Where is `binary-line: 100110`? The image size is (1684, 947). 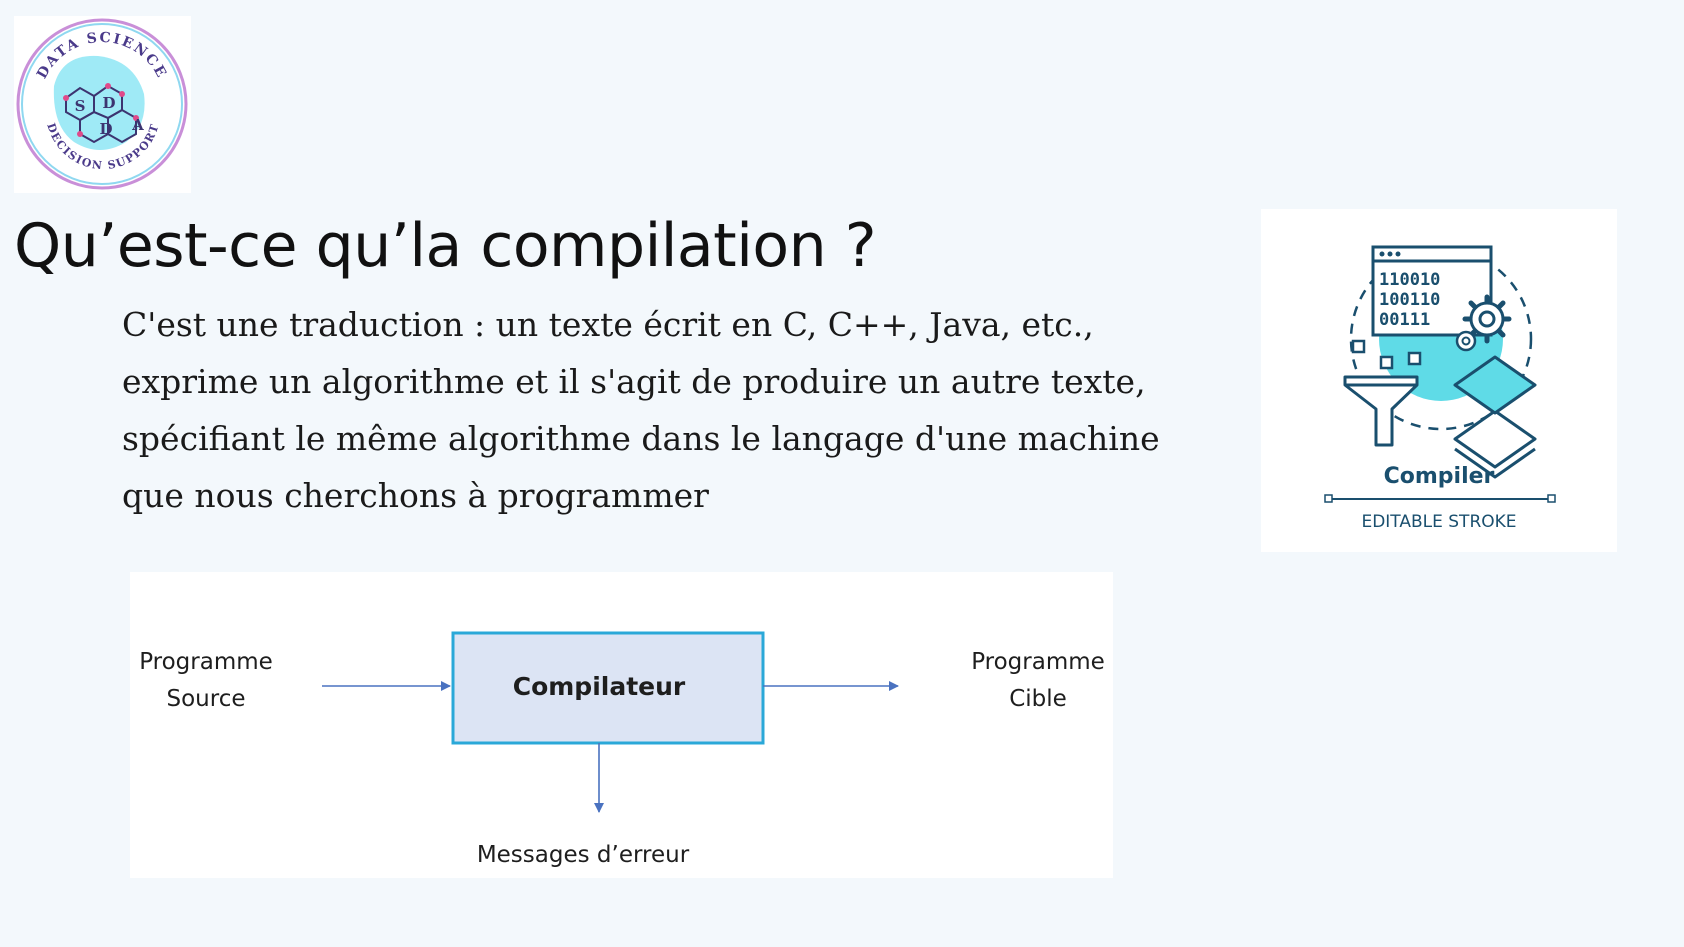 binary-line: 100110 is located at coordinates (1409, 300).